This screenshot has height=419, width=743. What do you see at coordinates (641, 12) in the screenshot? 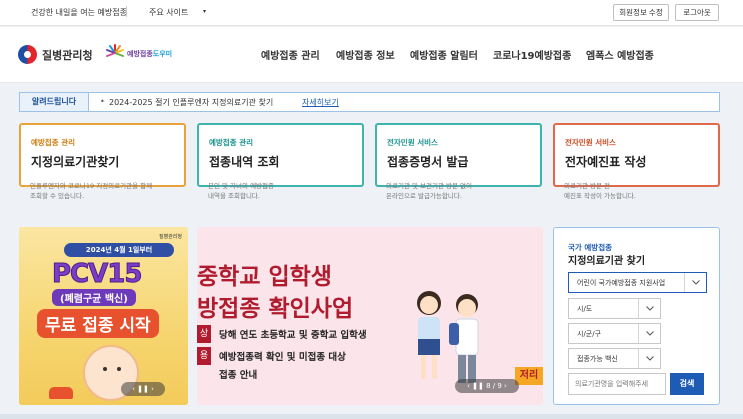
I see `edit-profile-button: 회원정보 수정` at bounding box center [641, 12].